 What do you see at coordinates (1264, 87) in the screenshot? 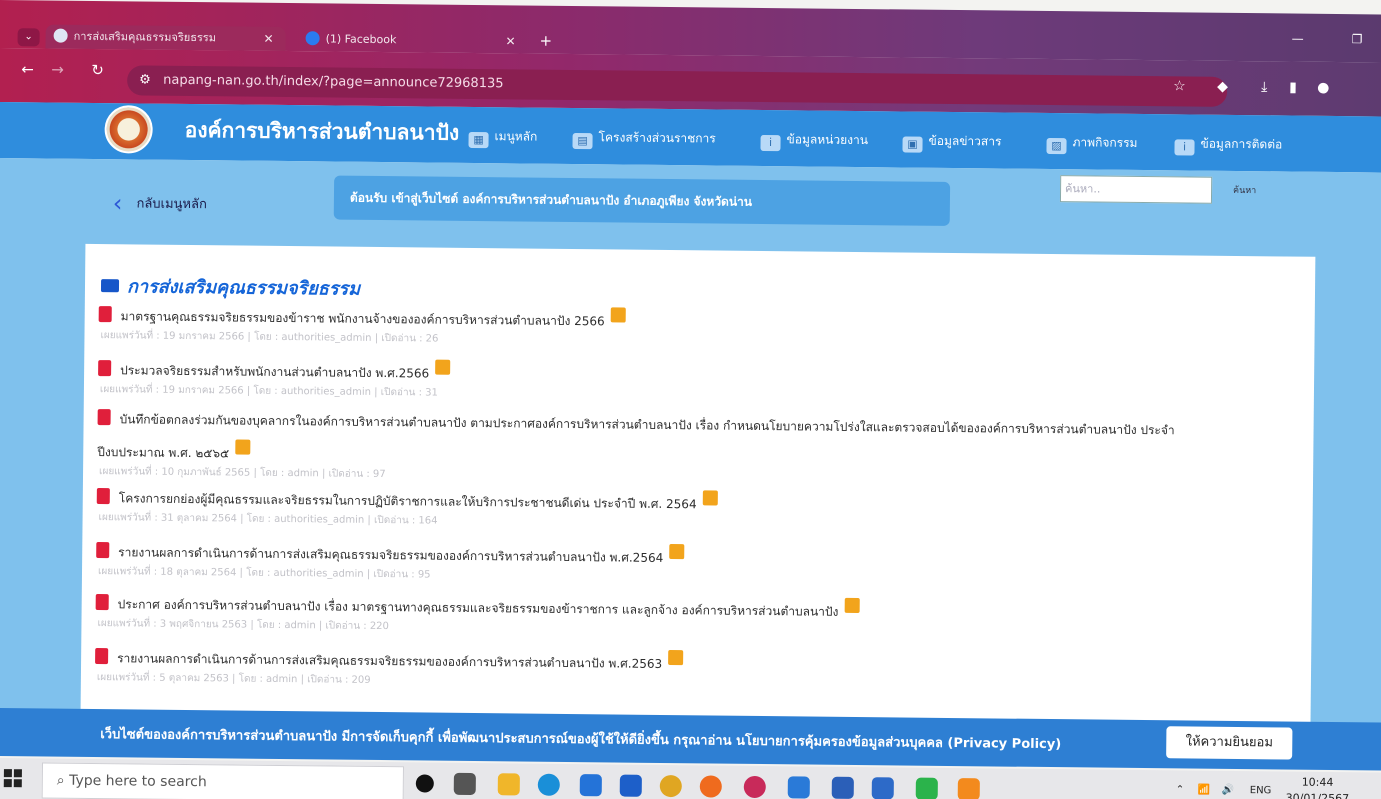
I see `download-icon: ⤓` at bounding box center [1264, 87].